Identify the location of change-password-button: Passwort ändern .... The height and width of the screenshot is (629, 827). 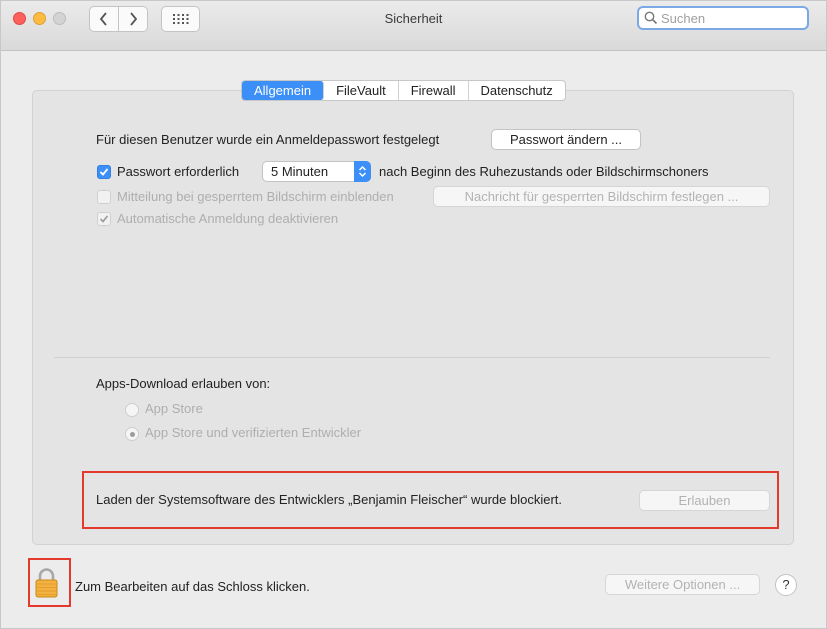
(566, 139).